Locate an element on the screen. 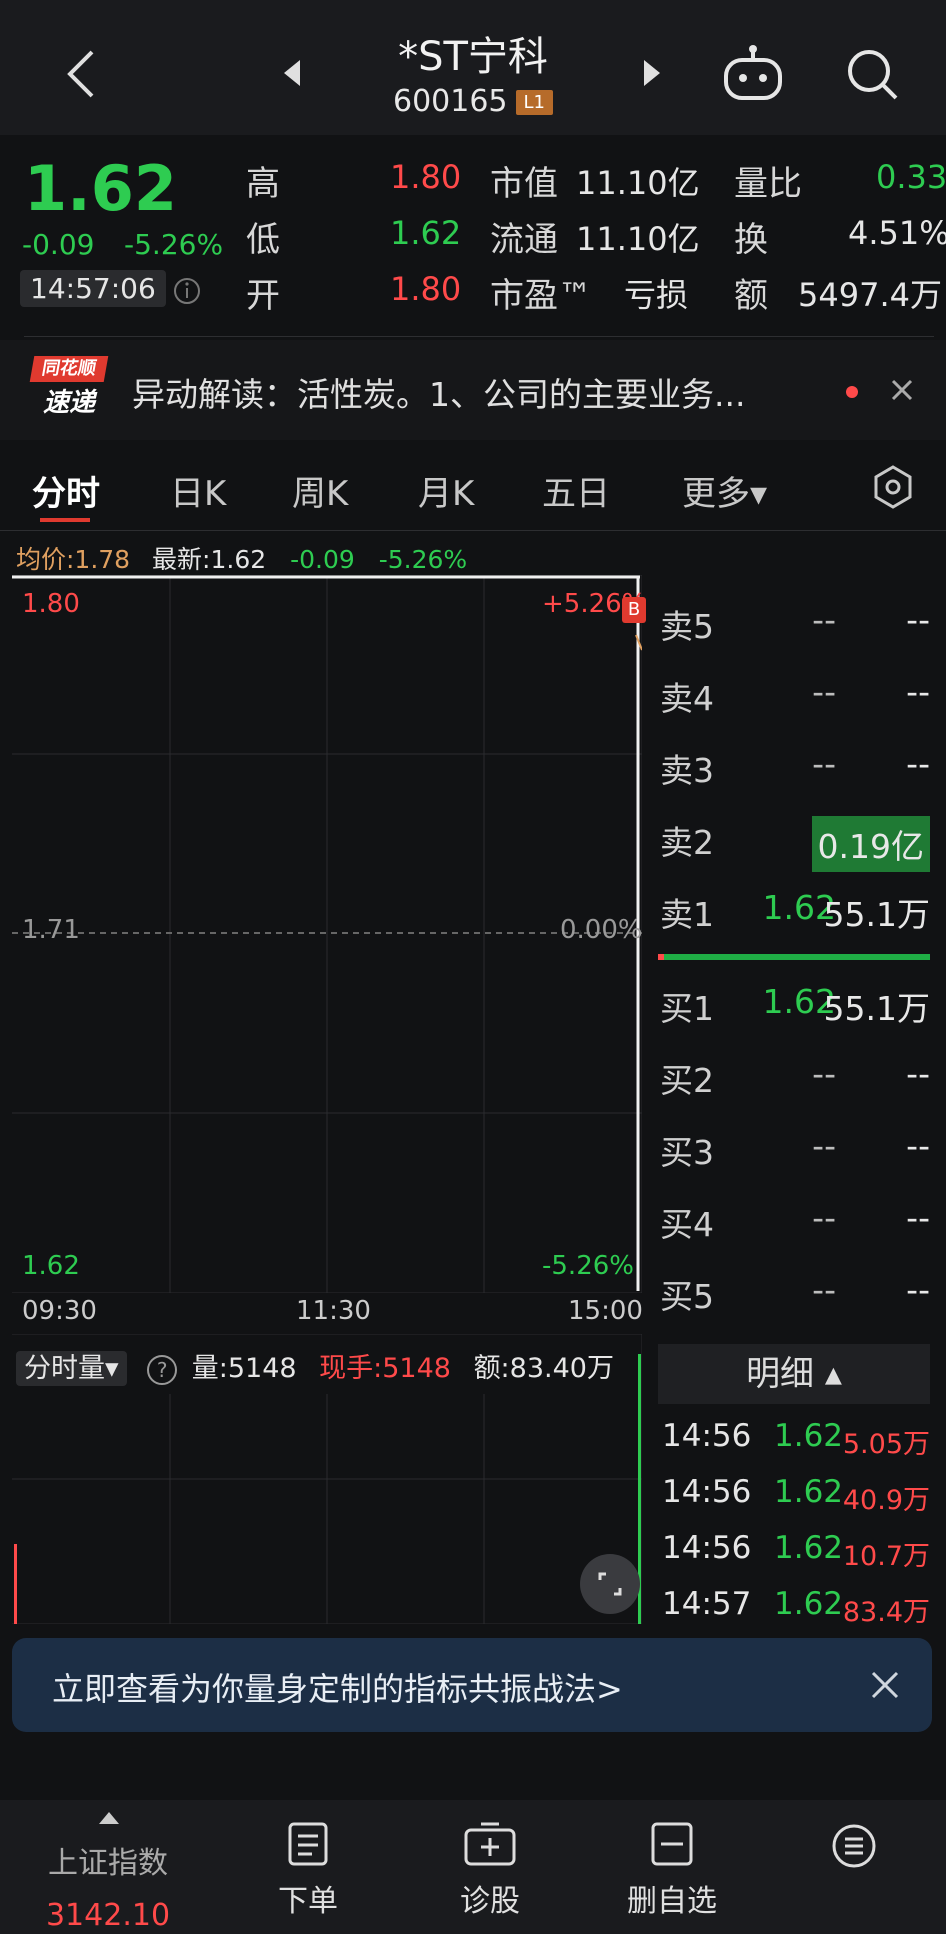 The image size is (946, 1934). quote-time: 14:57:06 is located at coordinates (93, 288).